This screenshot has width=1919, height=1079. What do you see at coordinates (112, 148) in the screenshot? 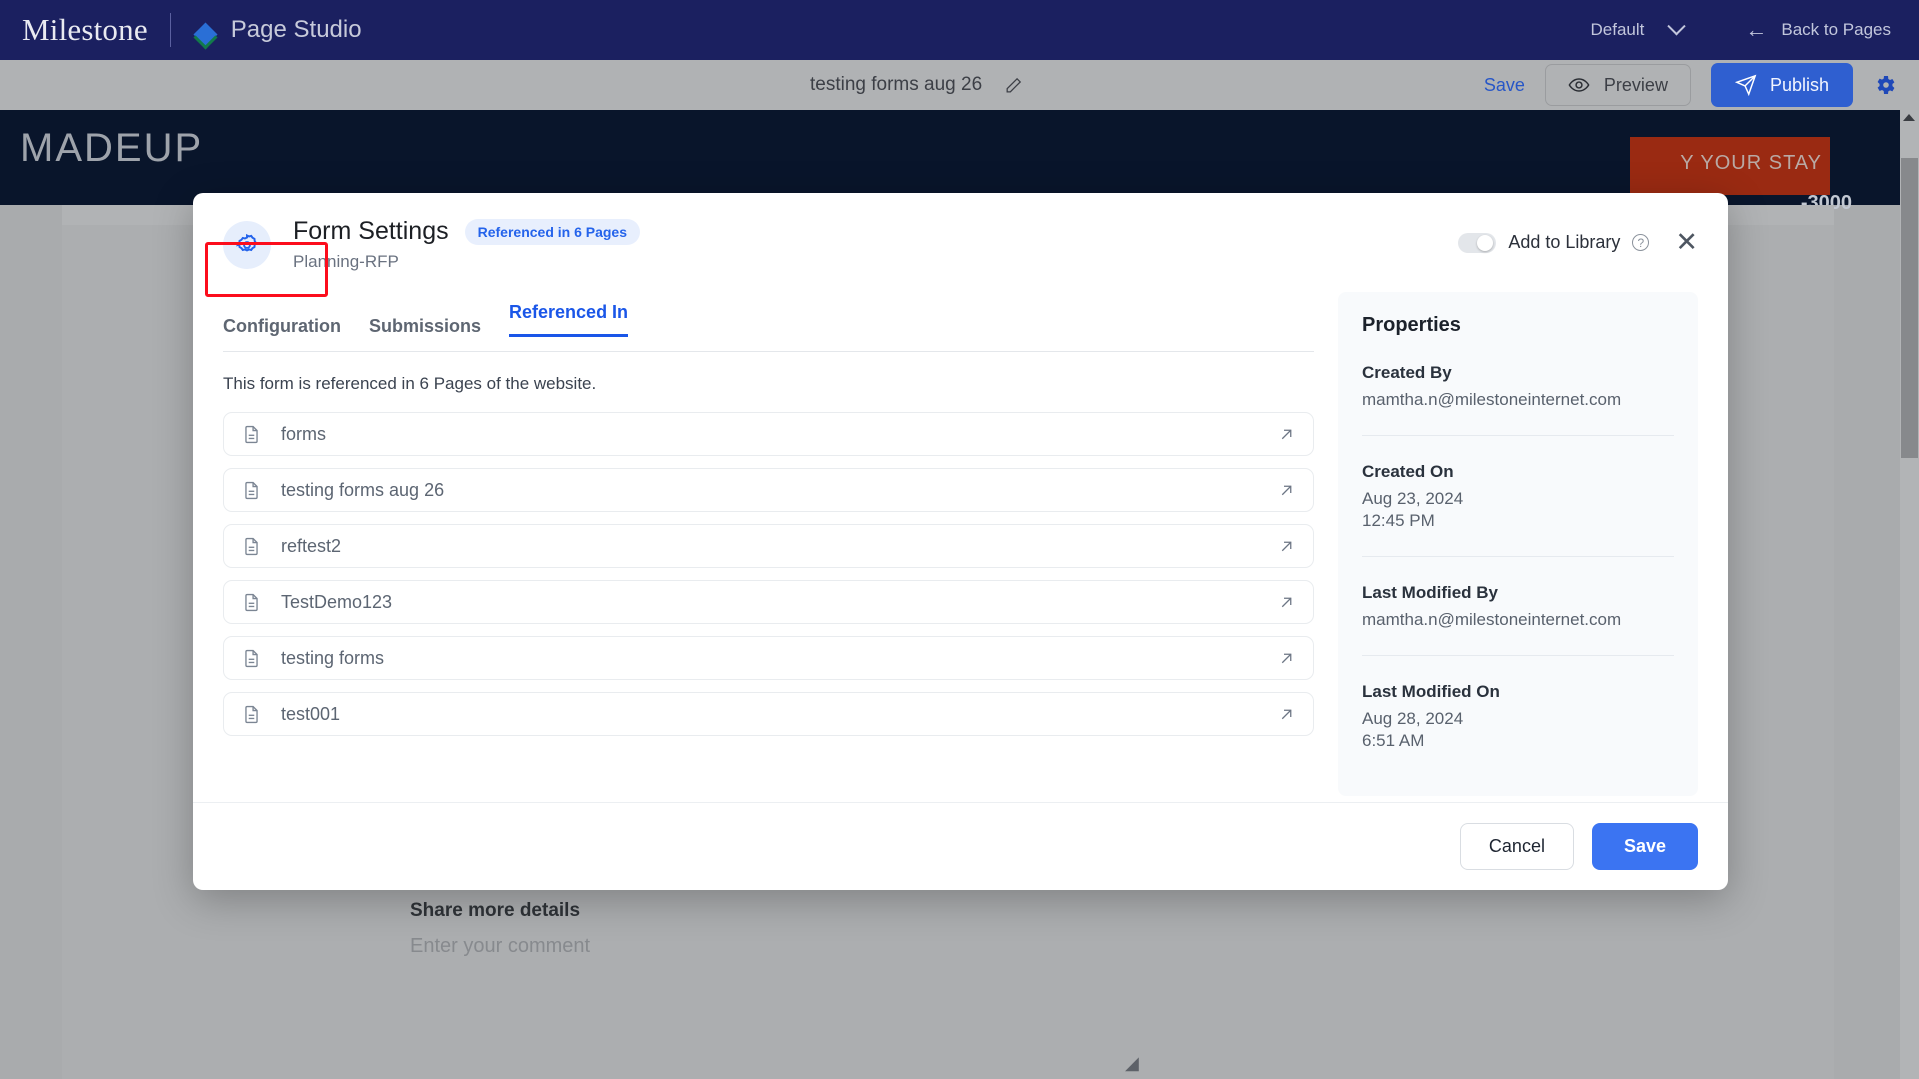
I see `site-logo: MADEUP` at bounding box center [112, 148].